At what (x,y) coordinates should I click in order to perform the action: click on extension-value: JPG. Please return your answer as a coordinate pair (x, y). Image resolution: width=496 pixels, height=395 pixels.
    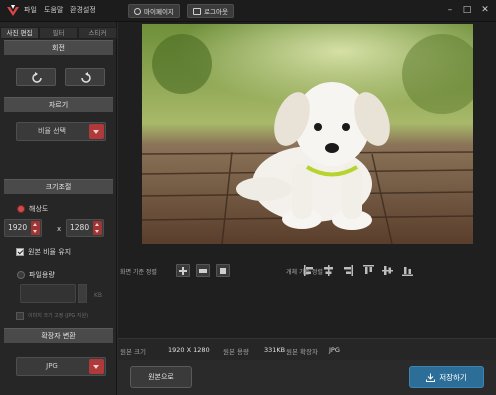
    Looking at the image, I should click on (52, 366).